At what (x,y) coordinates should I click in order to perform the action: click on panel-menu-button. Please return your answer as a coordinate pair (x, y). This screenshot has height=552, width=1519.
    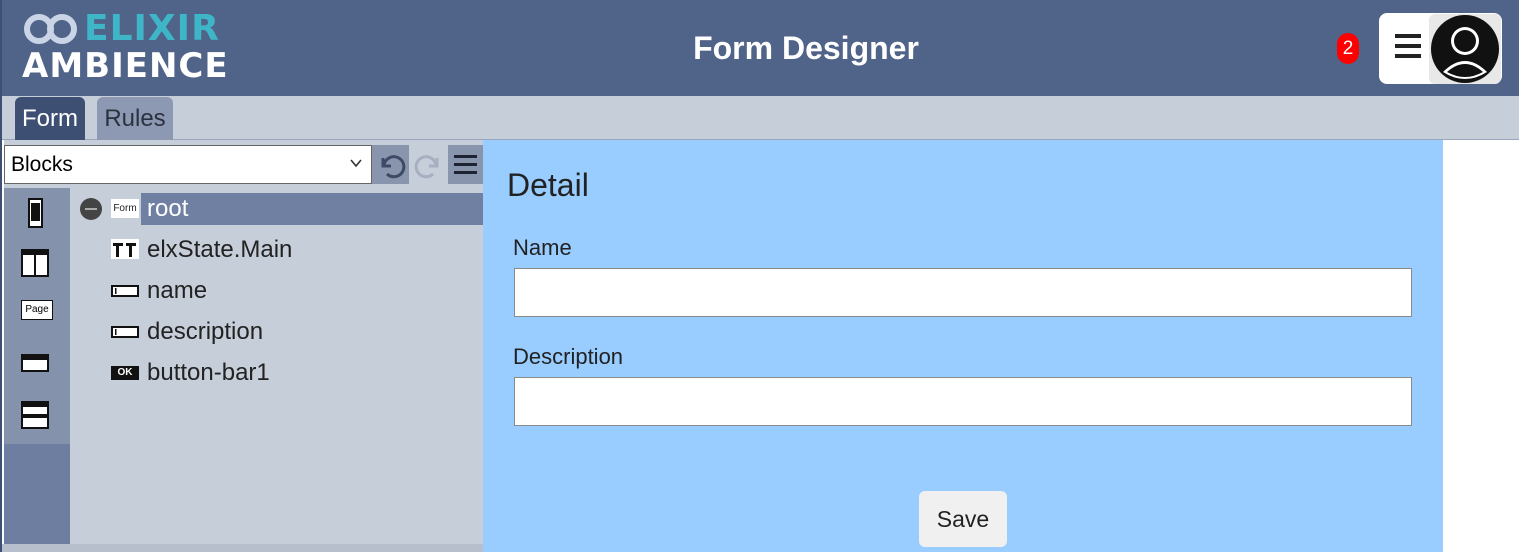
    Looking at the image, I should click on (465, 164).